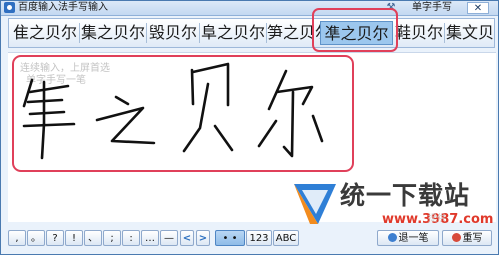 The image size is (499, 255). What do you see at coordinates (432, 8) in the screenshot?
I see `mode-dropdown: 单字手写` at bounding box center [432, 8].